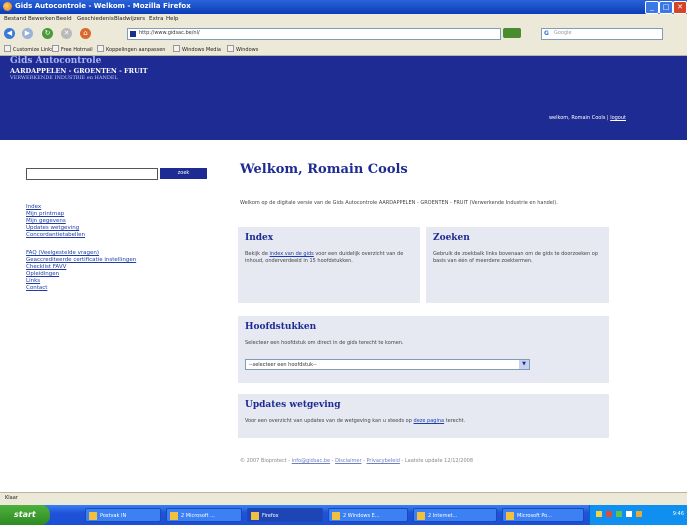  Describe the element at coordinates (81, 207) in the screenshot. I see `sidebar-link-index: Index` at that location.